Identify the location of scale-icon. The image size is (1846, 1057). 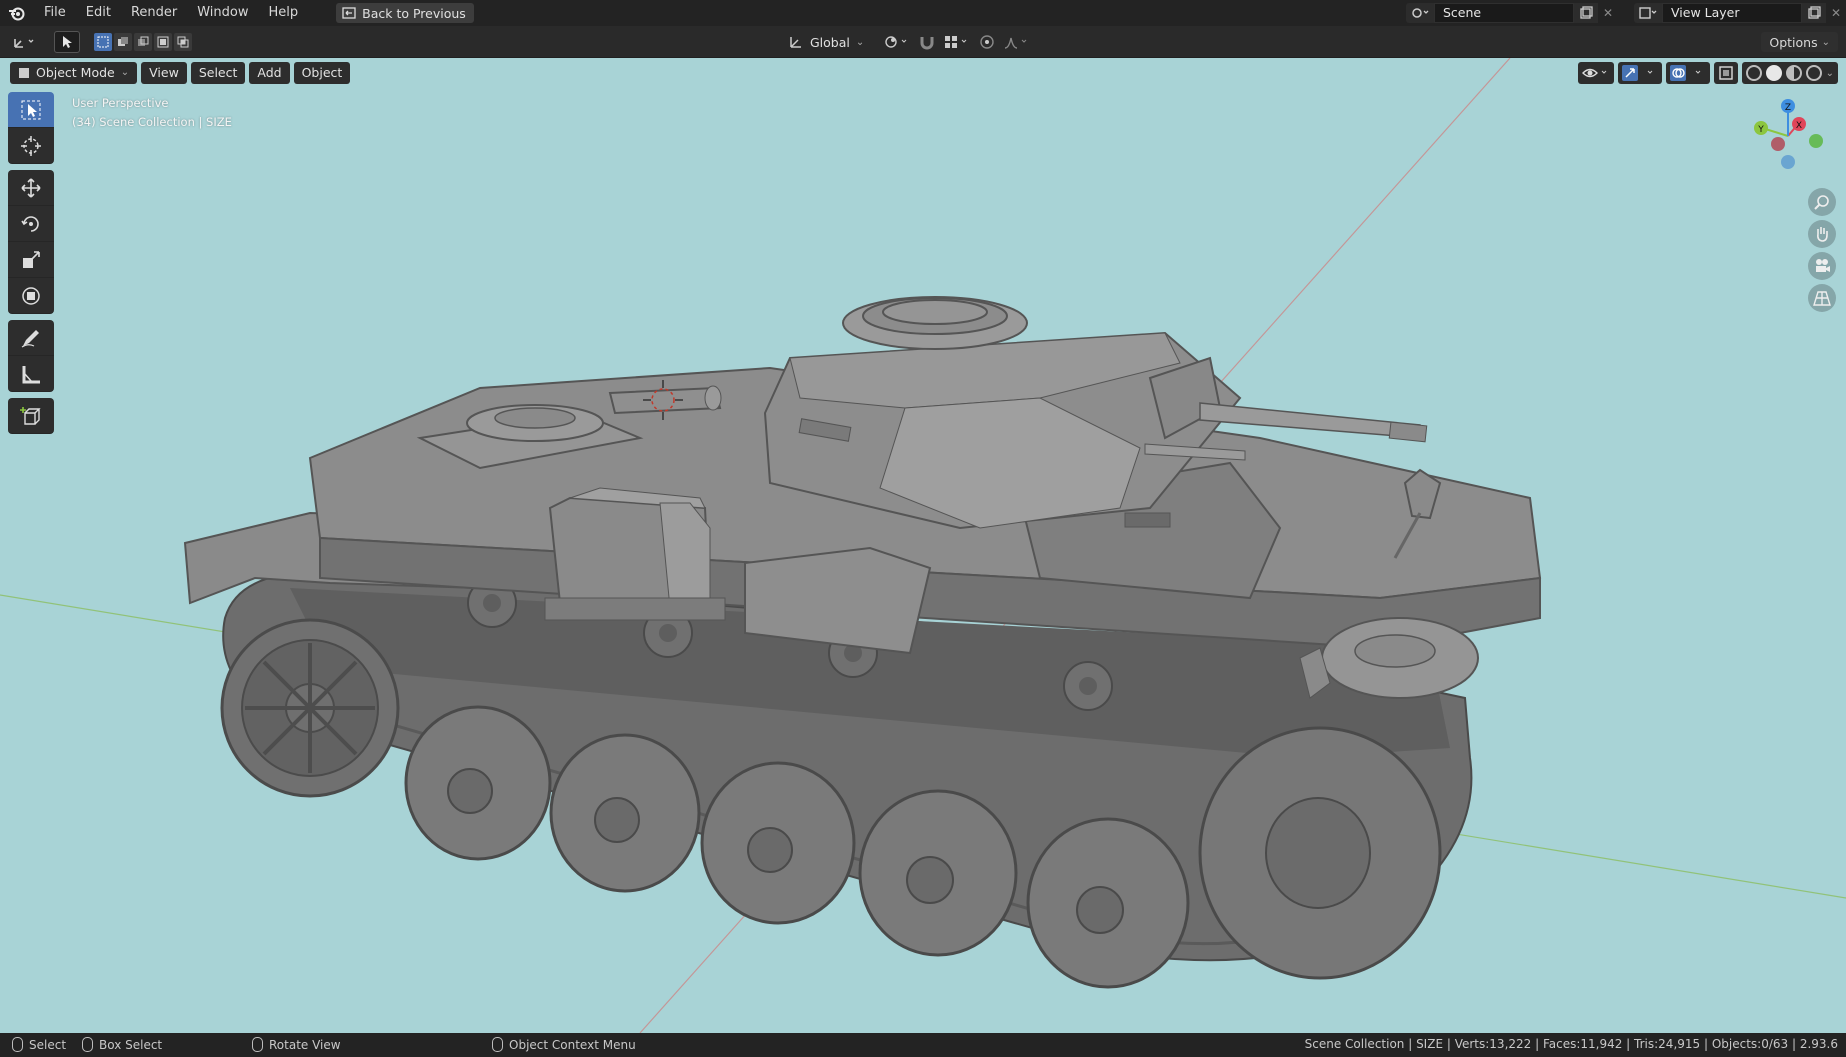
(31, 259).